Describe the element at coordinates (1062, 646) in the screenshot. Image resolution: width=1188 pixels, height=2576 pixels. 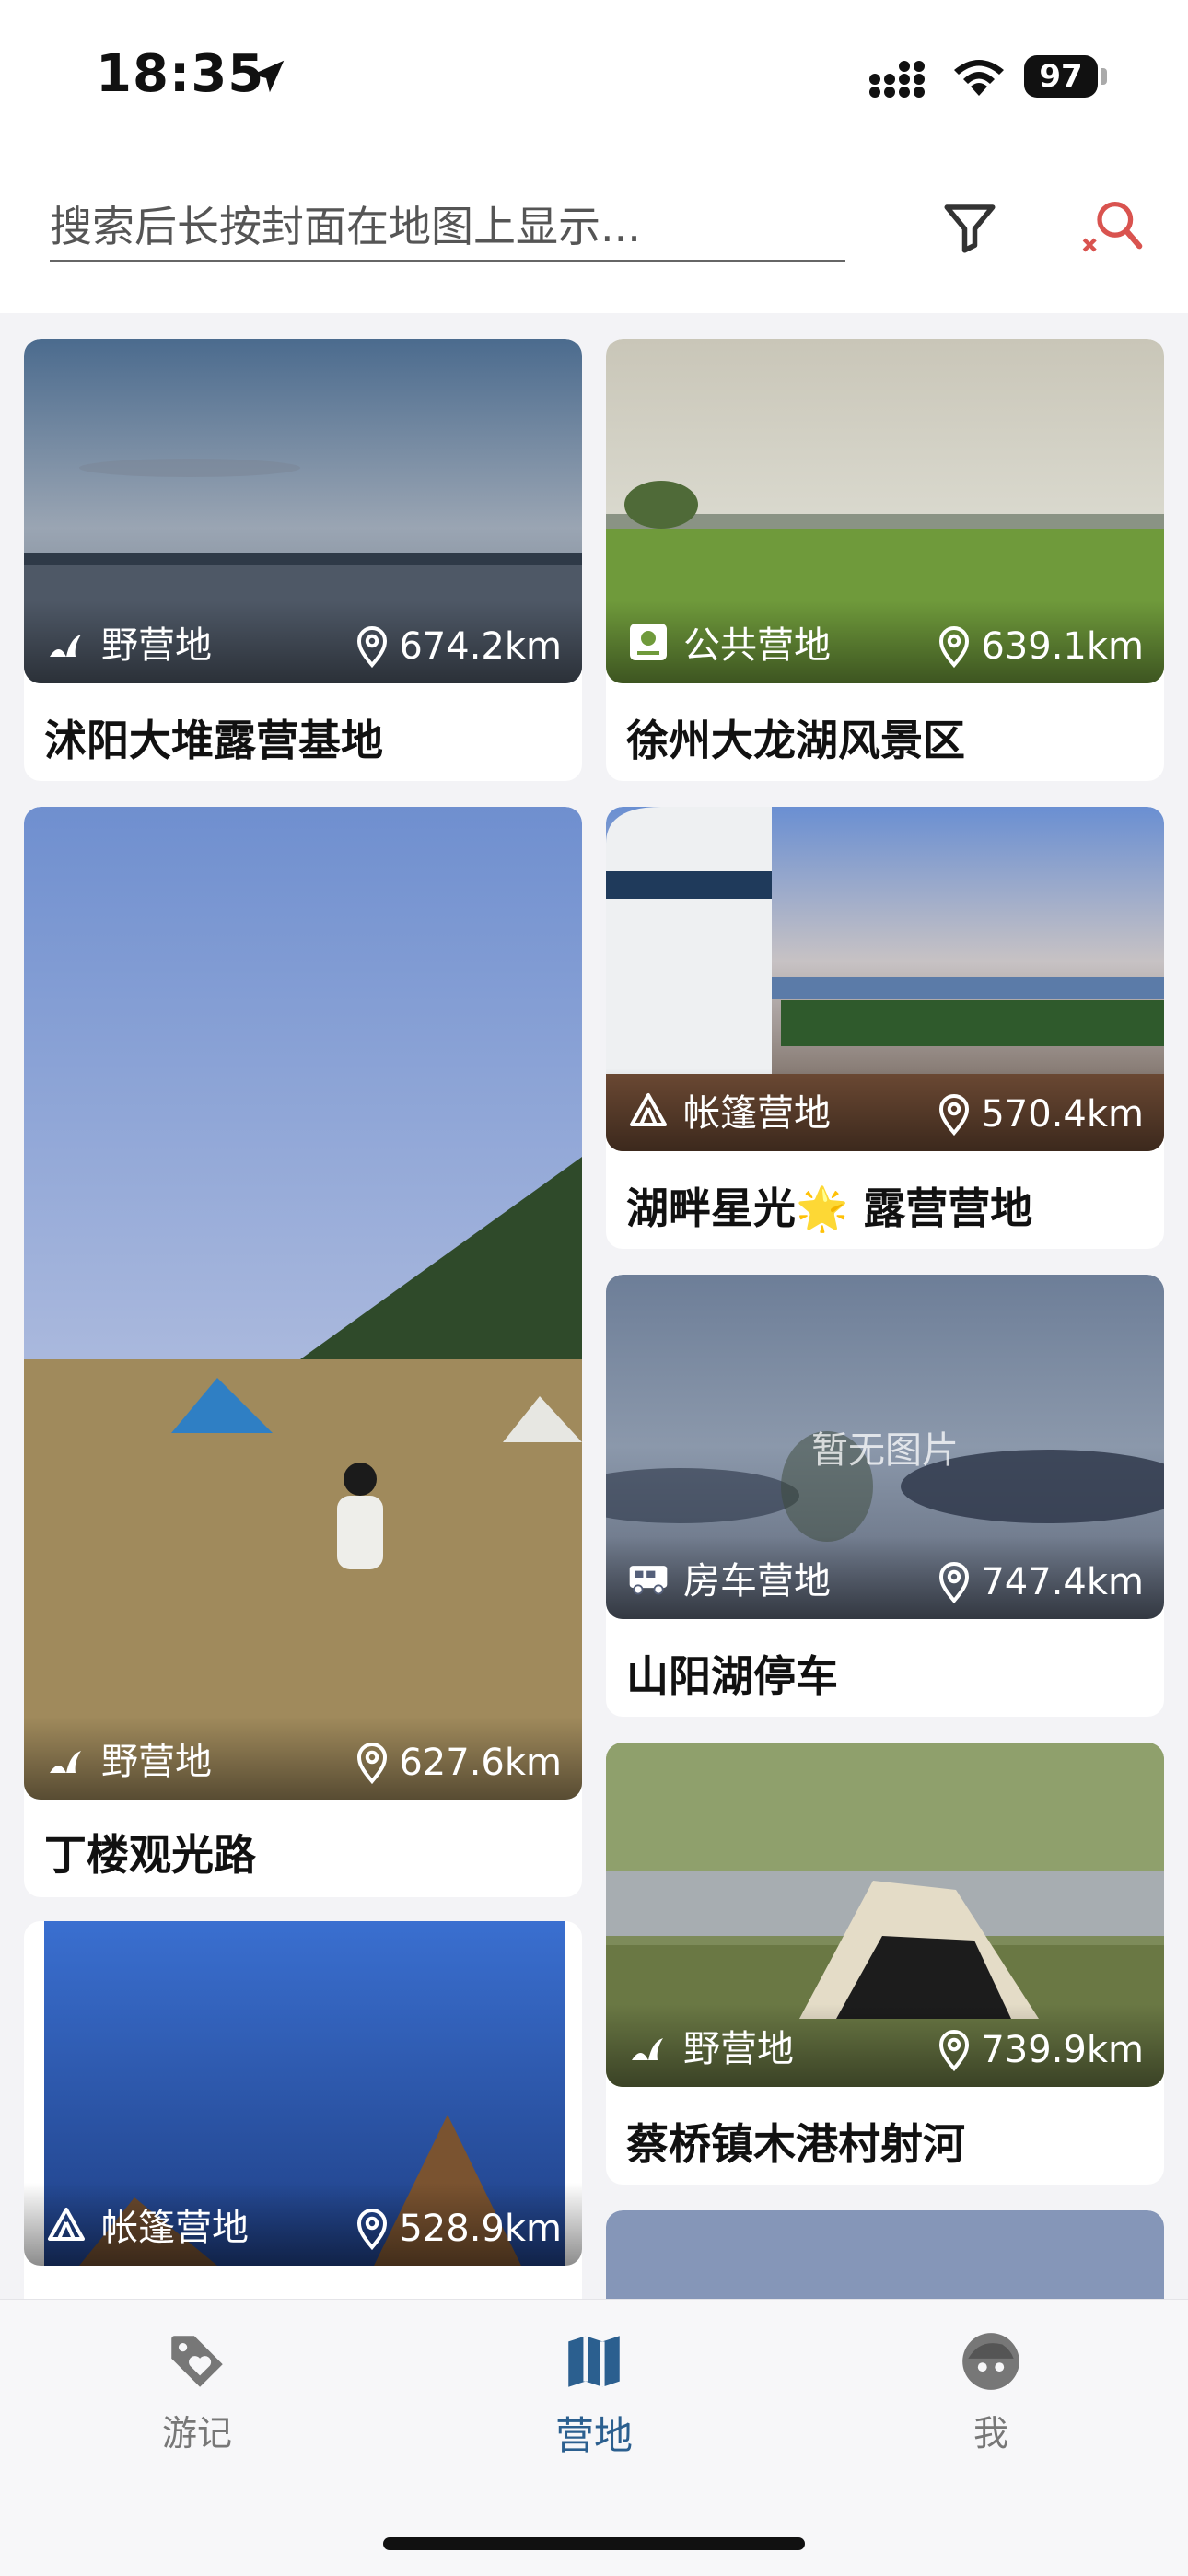
I see `campsite-distance-label: 639.1km` at that location.